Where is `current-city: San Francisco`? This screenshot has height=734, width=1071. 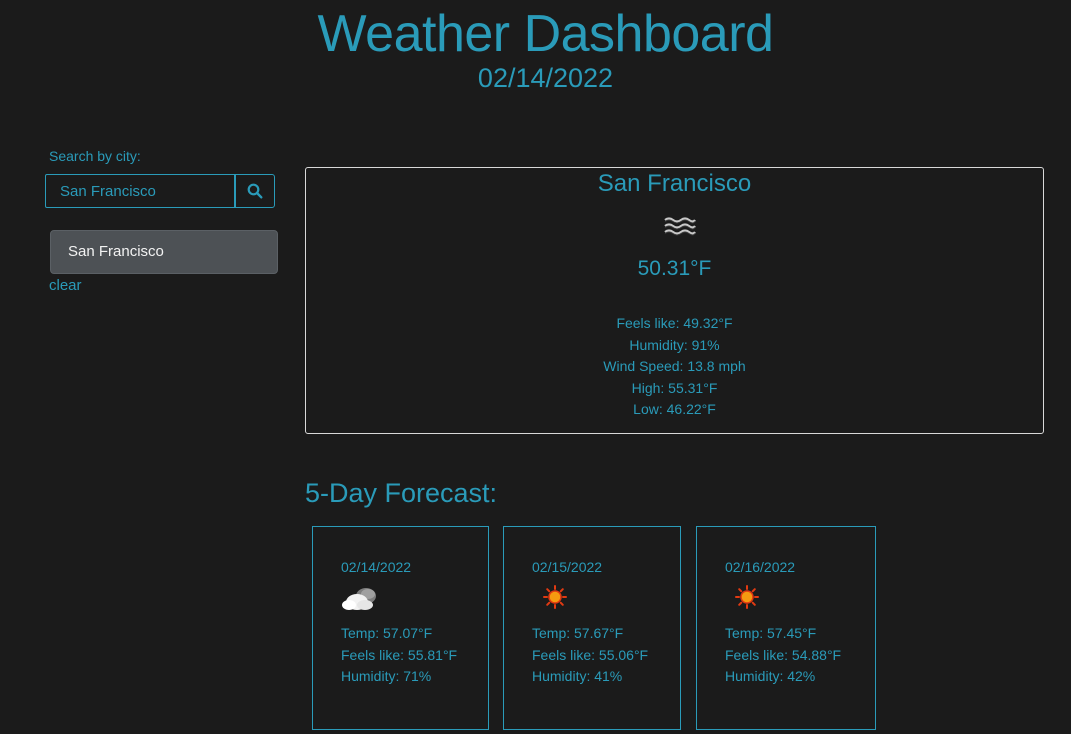
current-city: San Francisco is located at coordinates (674, 183).